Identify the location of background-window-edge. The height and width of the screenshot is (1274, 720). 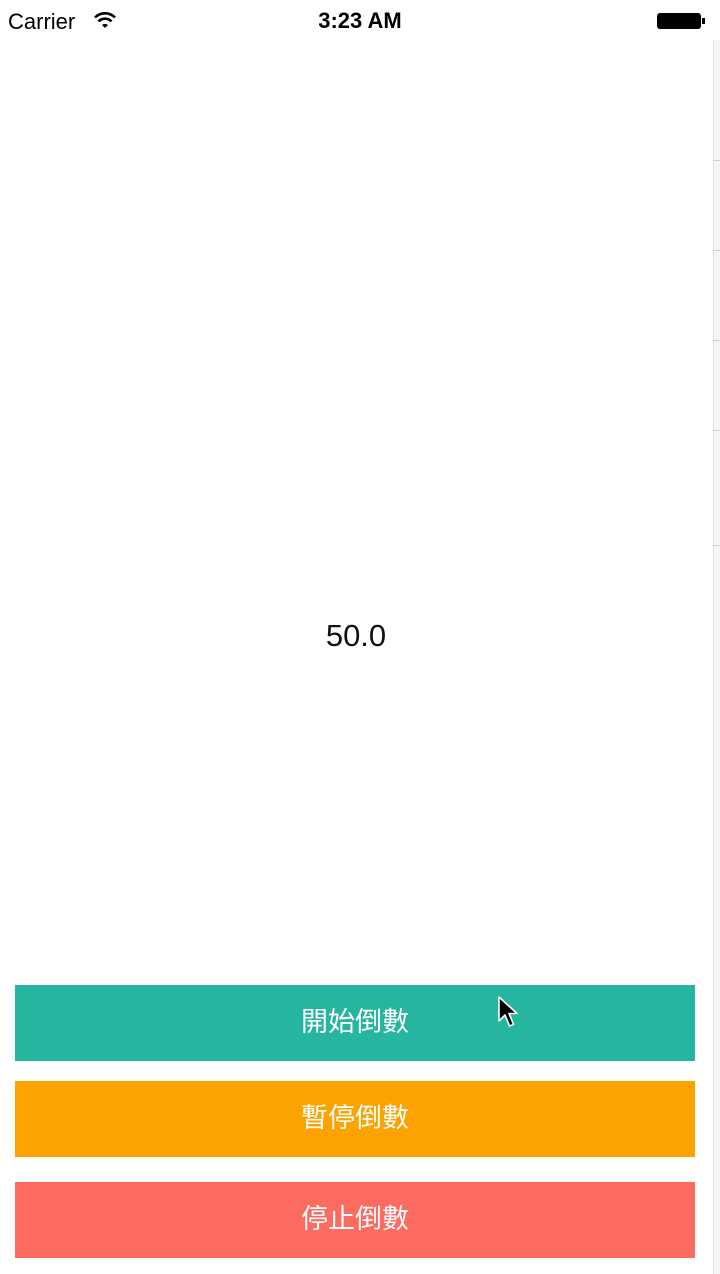
(716, 657).